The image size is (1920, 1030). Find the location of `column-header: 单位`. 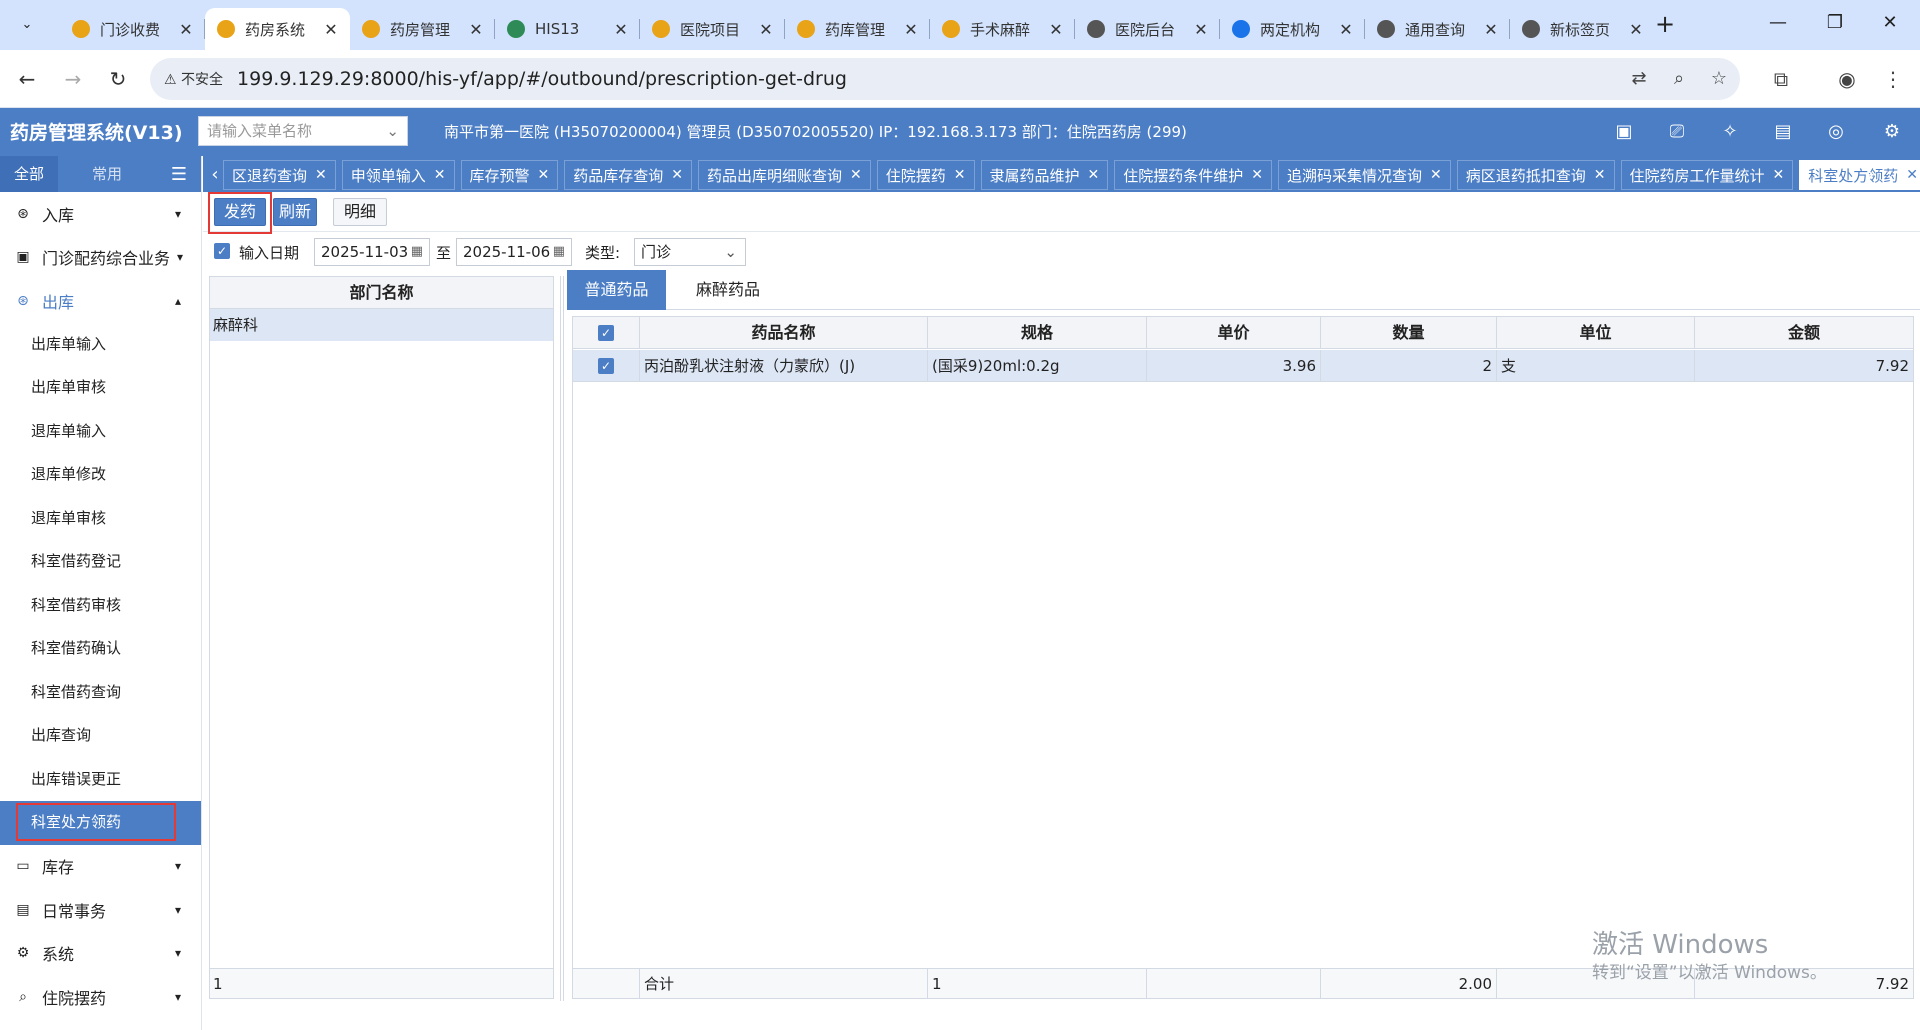

column-header: 单位 is located at coordinates (1596, 332).